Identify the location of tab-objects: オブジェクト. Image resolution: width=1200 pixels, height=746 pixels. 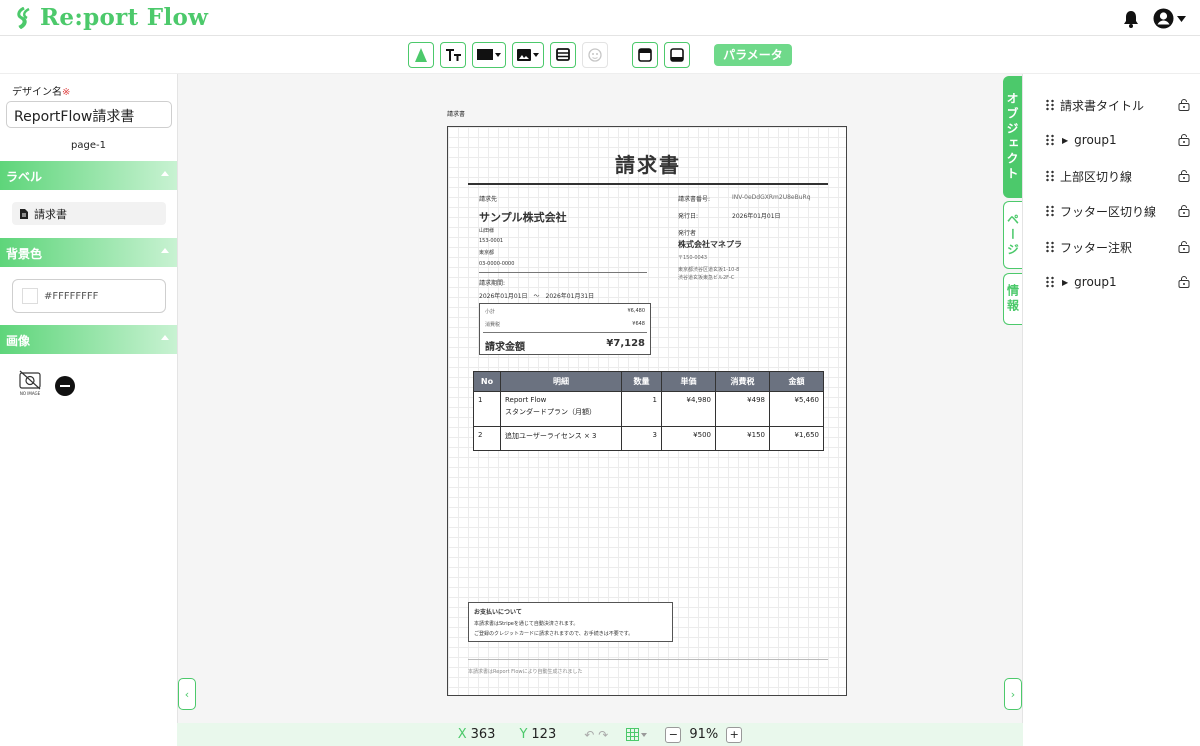
(1012, 137).